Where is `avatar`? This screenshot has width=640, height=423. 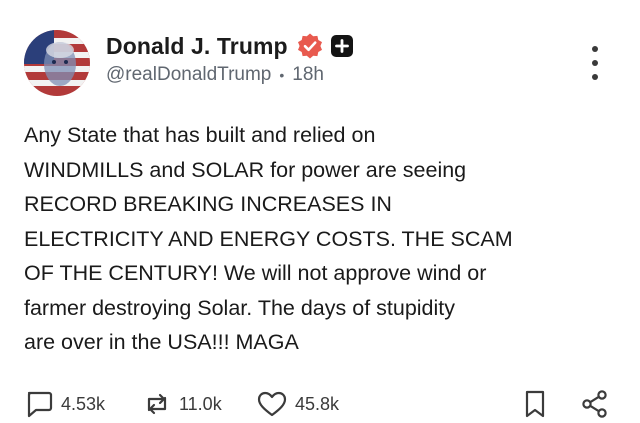
avatar is located at coordinates (57, 63).